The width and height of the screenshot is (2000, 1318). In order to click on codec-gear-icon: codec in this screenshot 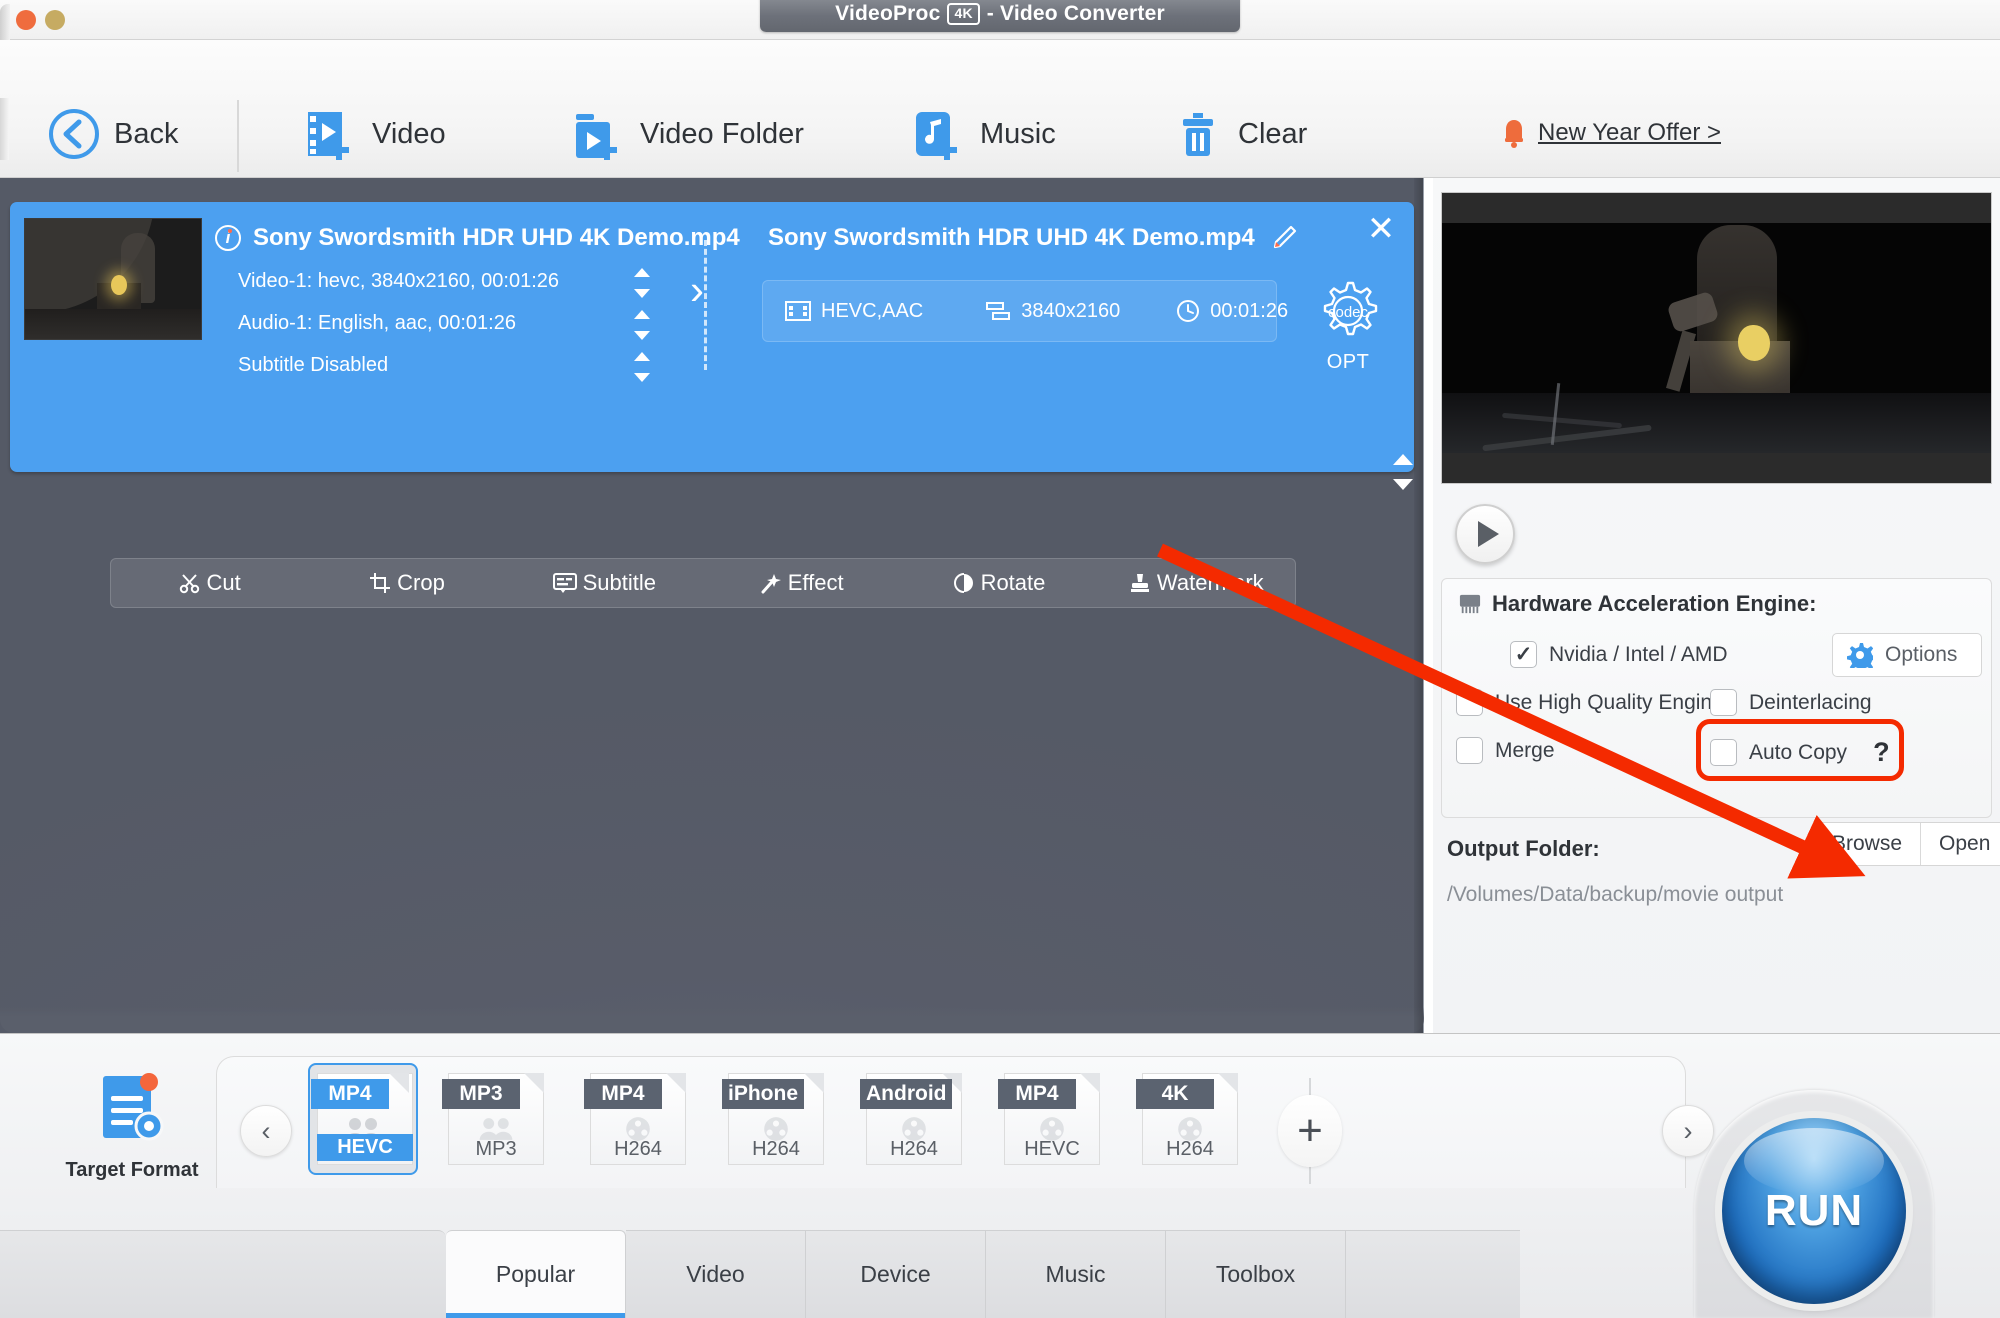, I will do `click(1350, 308)`.